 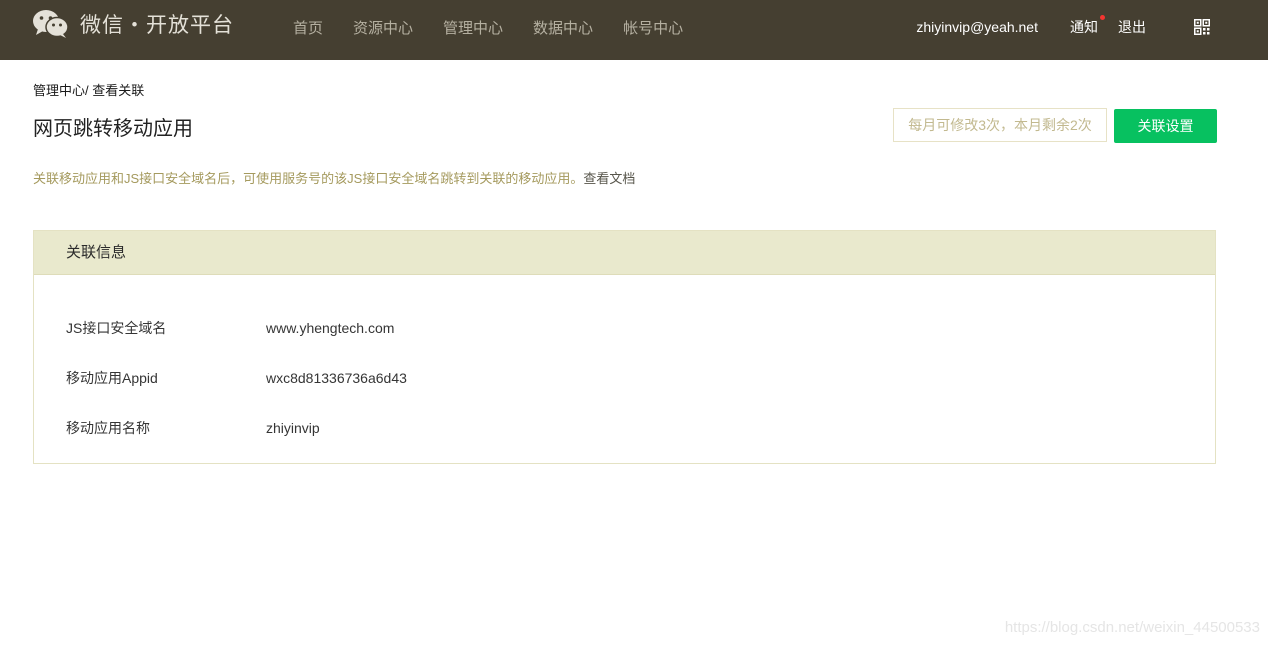 I want to click on notice-label: 通知, so click(x=1084, y=27).